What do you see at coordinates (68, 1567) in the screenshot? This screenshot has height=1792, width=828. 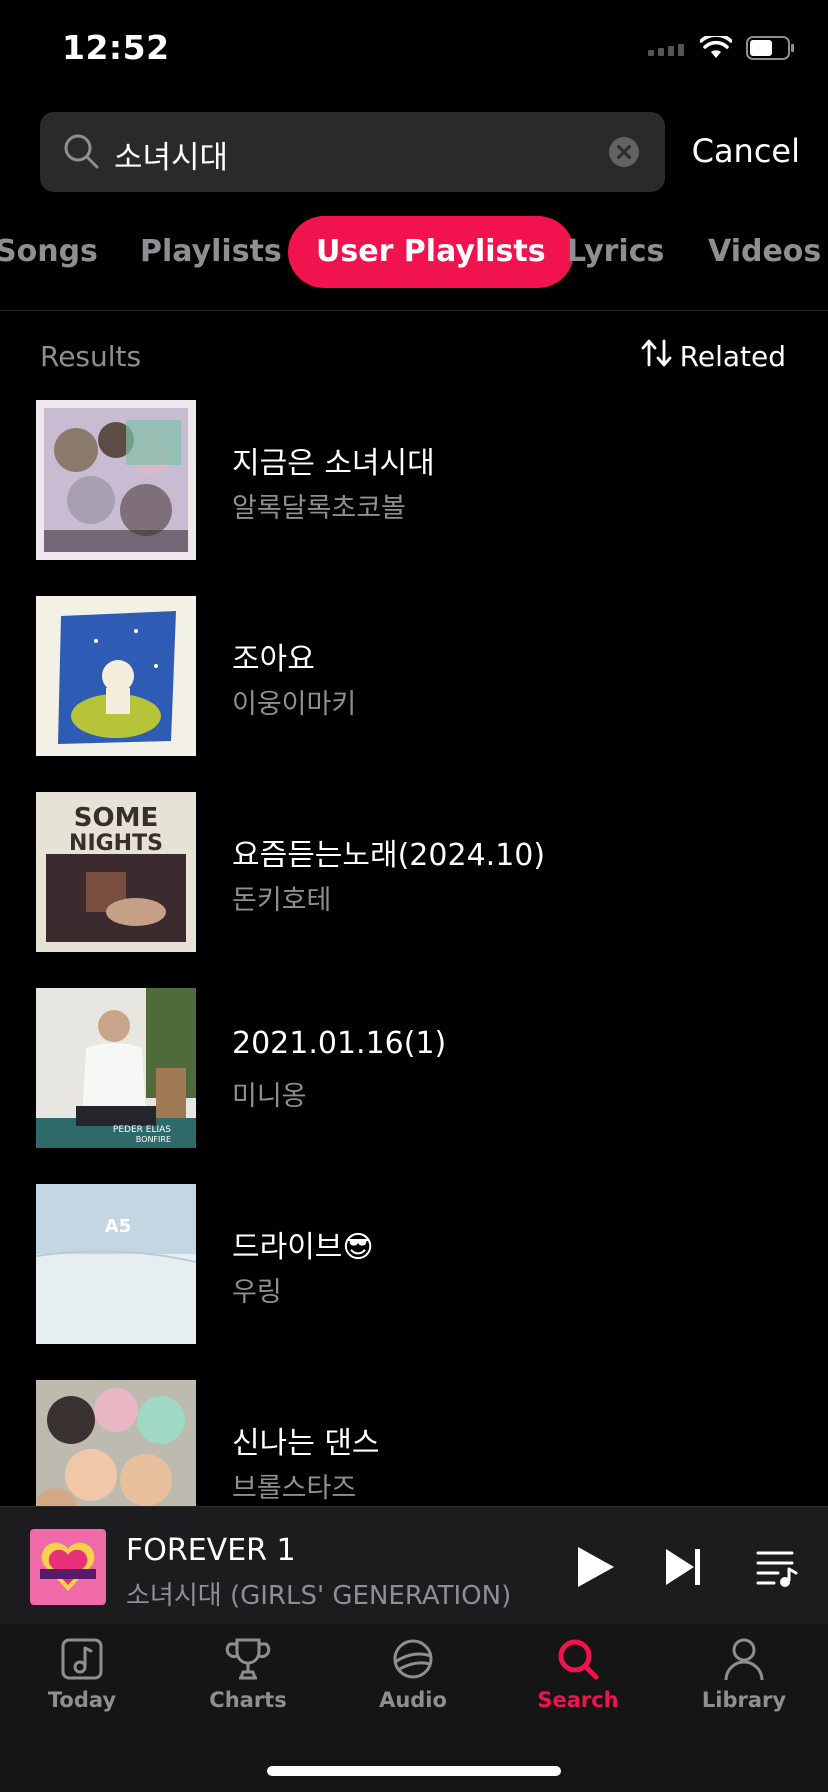 I see `now-playing-artwork` at bounding box center [68, 1567].